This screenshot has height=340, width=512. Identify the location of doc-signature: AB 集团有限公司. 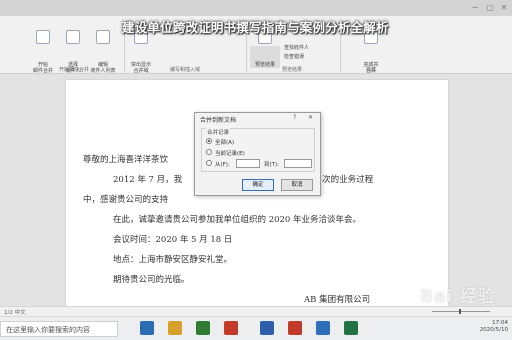
(337, 300).